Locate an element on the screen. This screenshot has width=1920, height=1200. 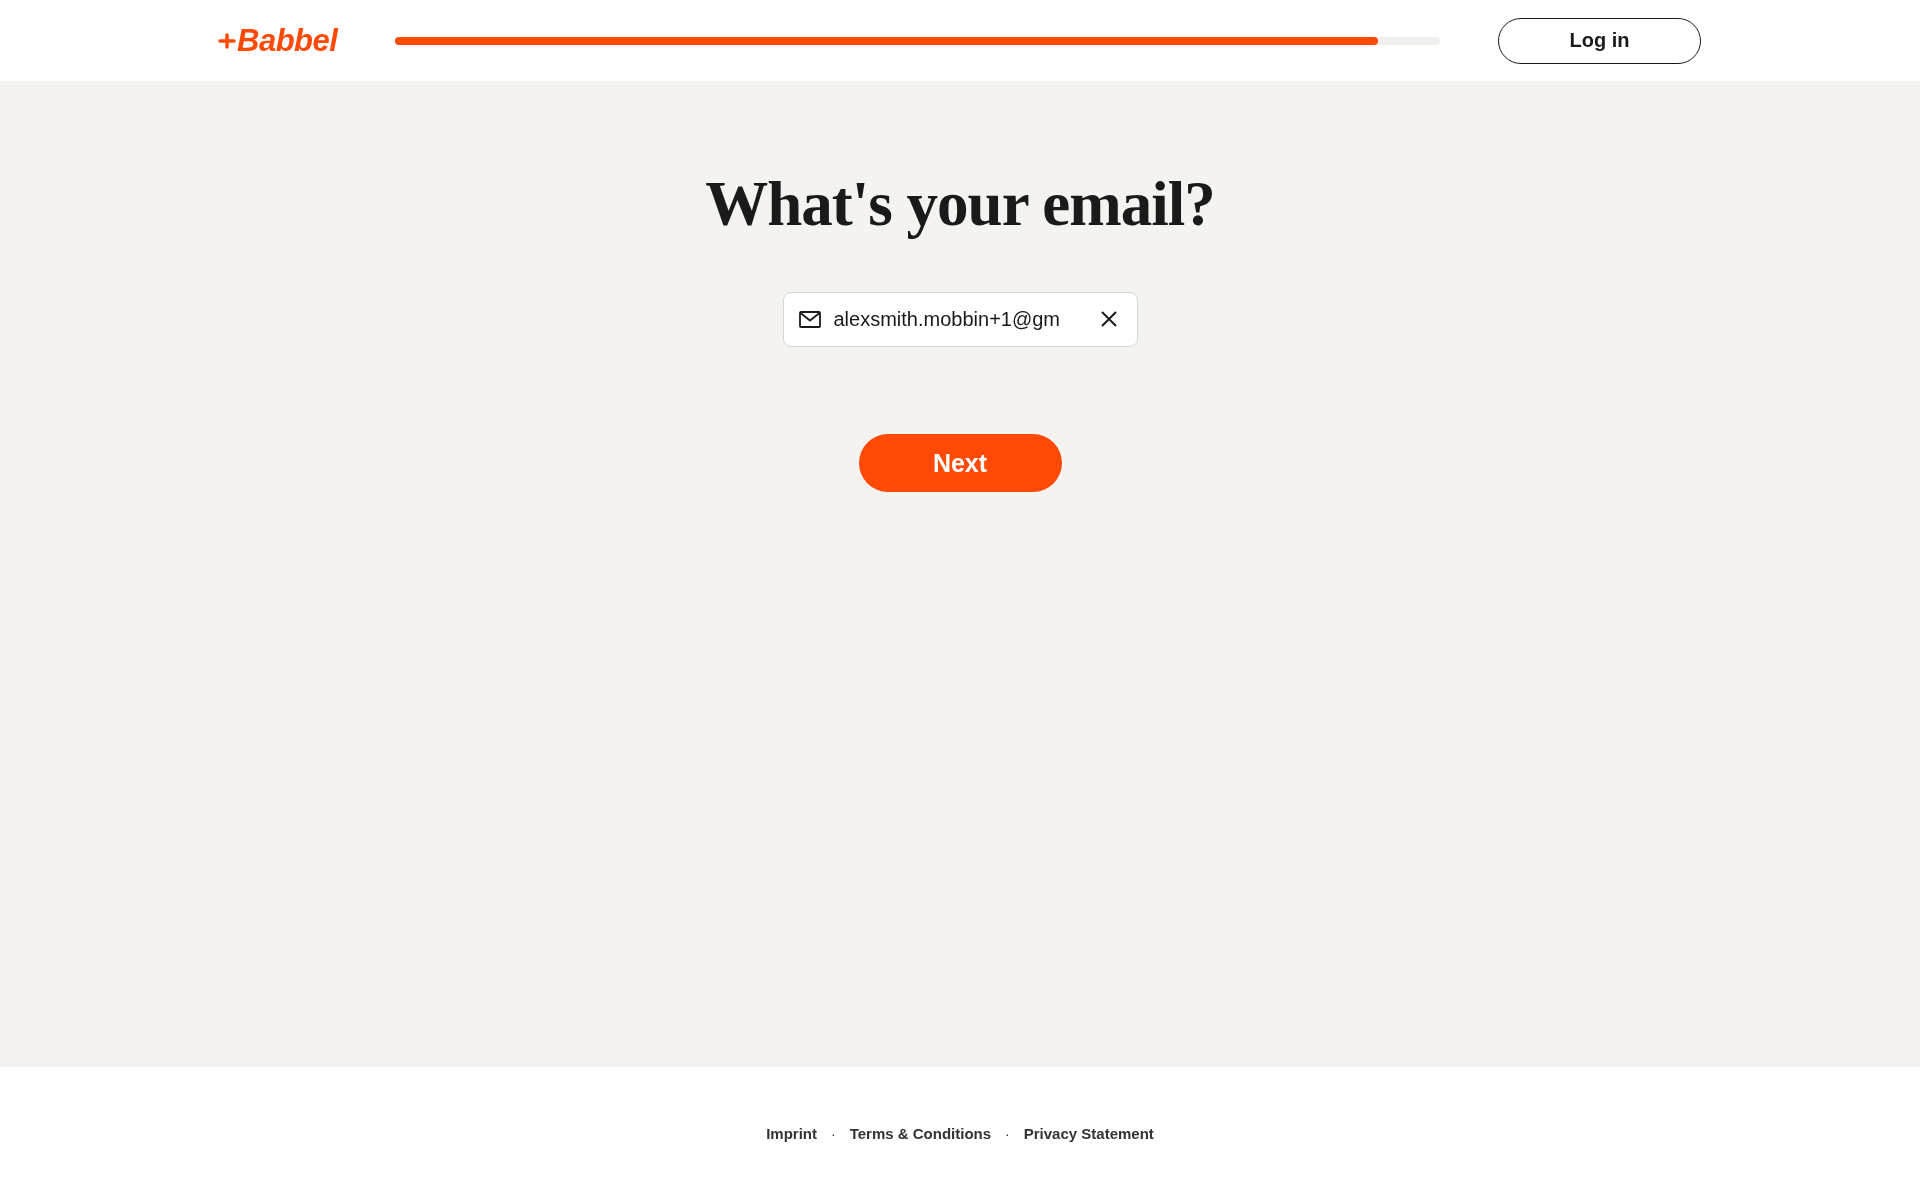
footer-link: Imprint is located at coordinates (791, 1133).